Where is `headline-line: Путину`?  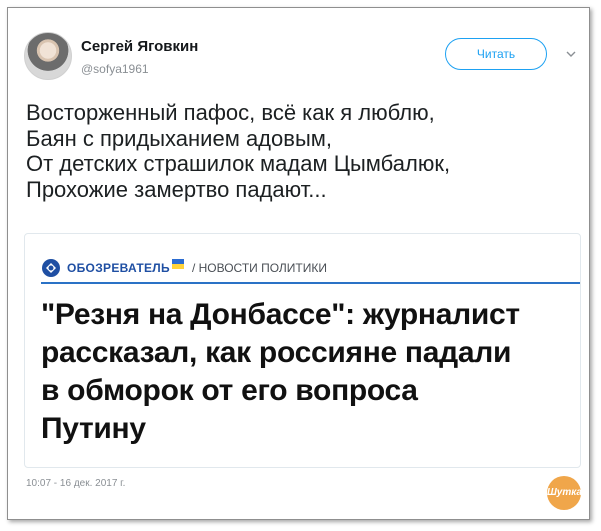 headline-line: Путину is located at coordinates (93, 428).